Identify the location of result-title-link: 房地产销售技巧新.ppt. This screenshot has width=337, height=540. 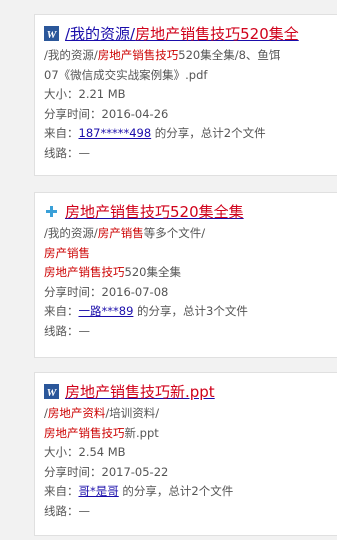
(140, 391).